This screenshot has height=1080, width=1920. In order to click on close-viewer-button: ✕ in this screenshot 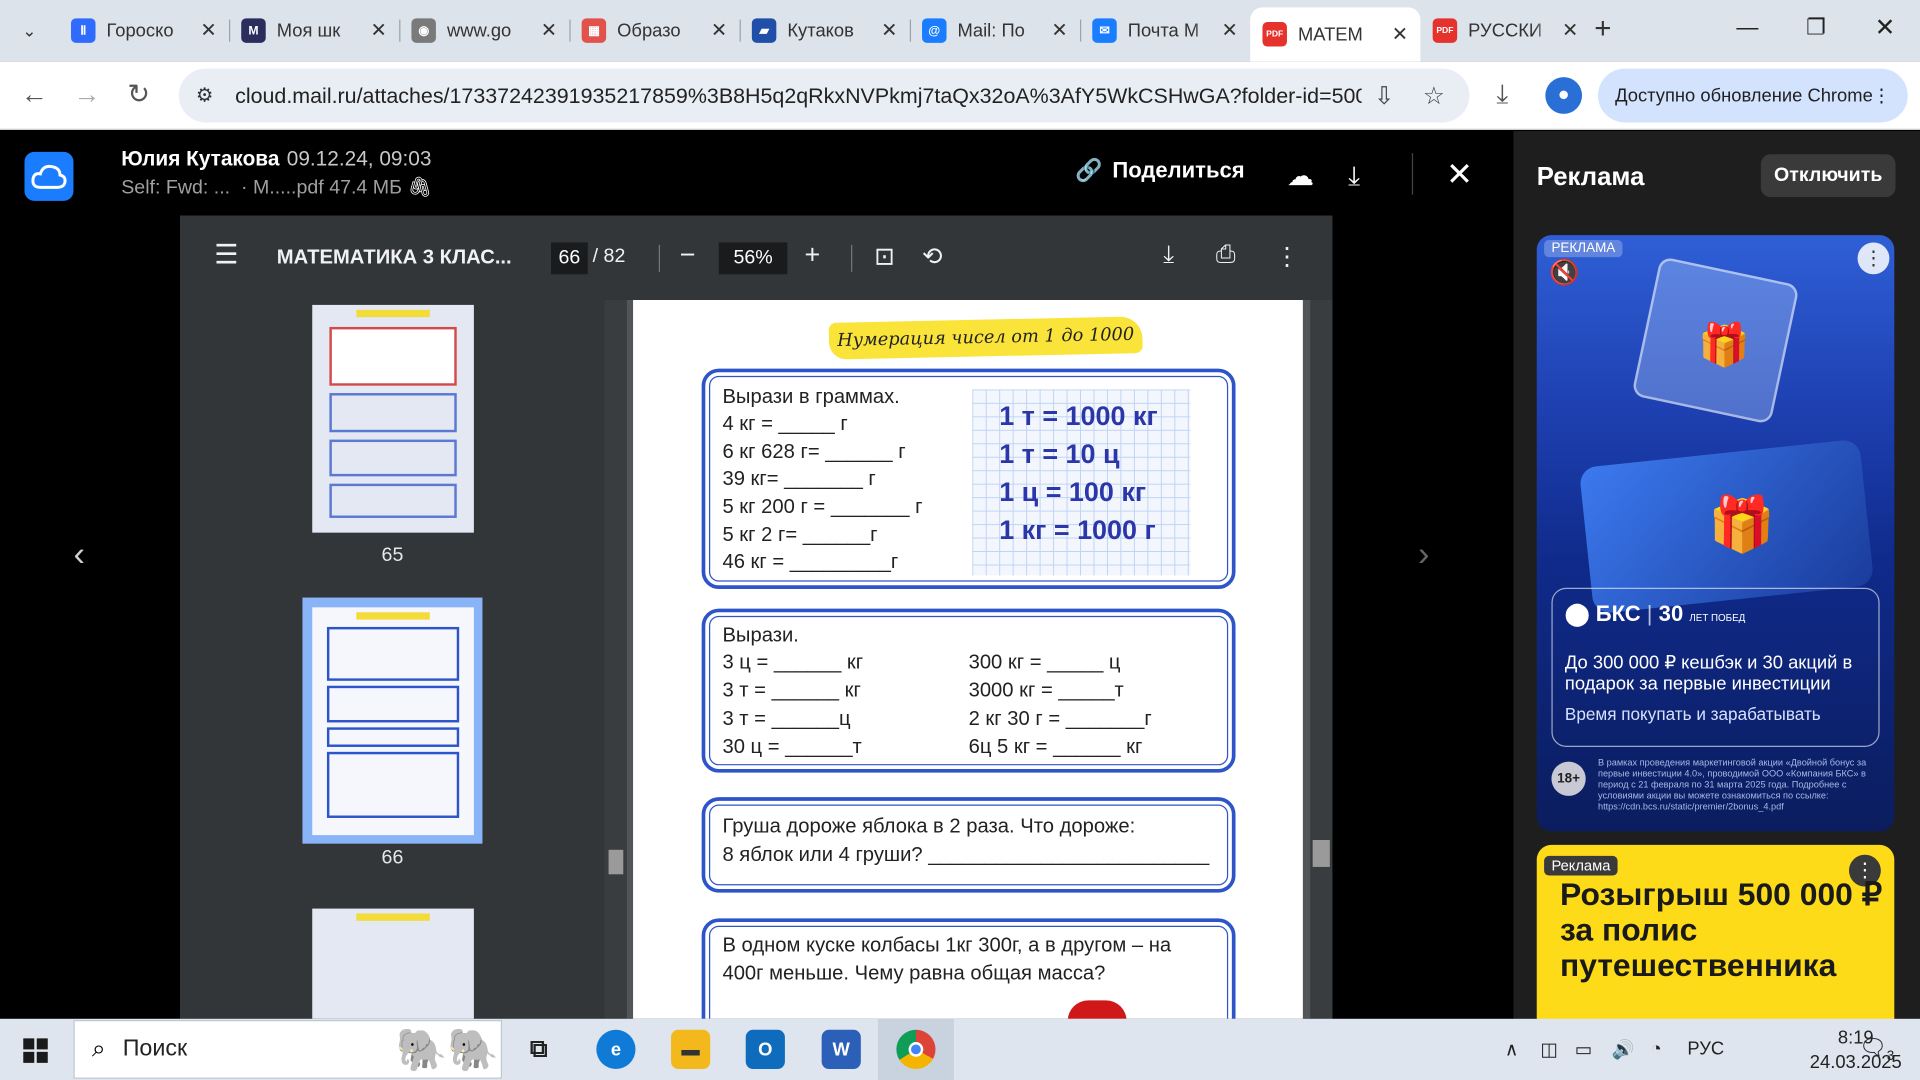, I will do `click(1459, 175)`.